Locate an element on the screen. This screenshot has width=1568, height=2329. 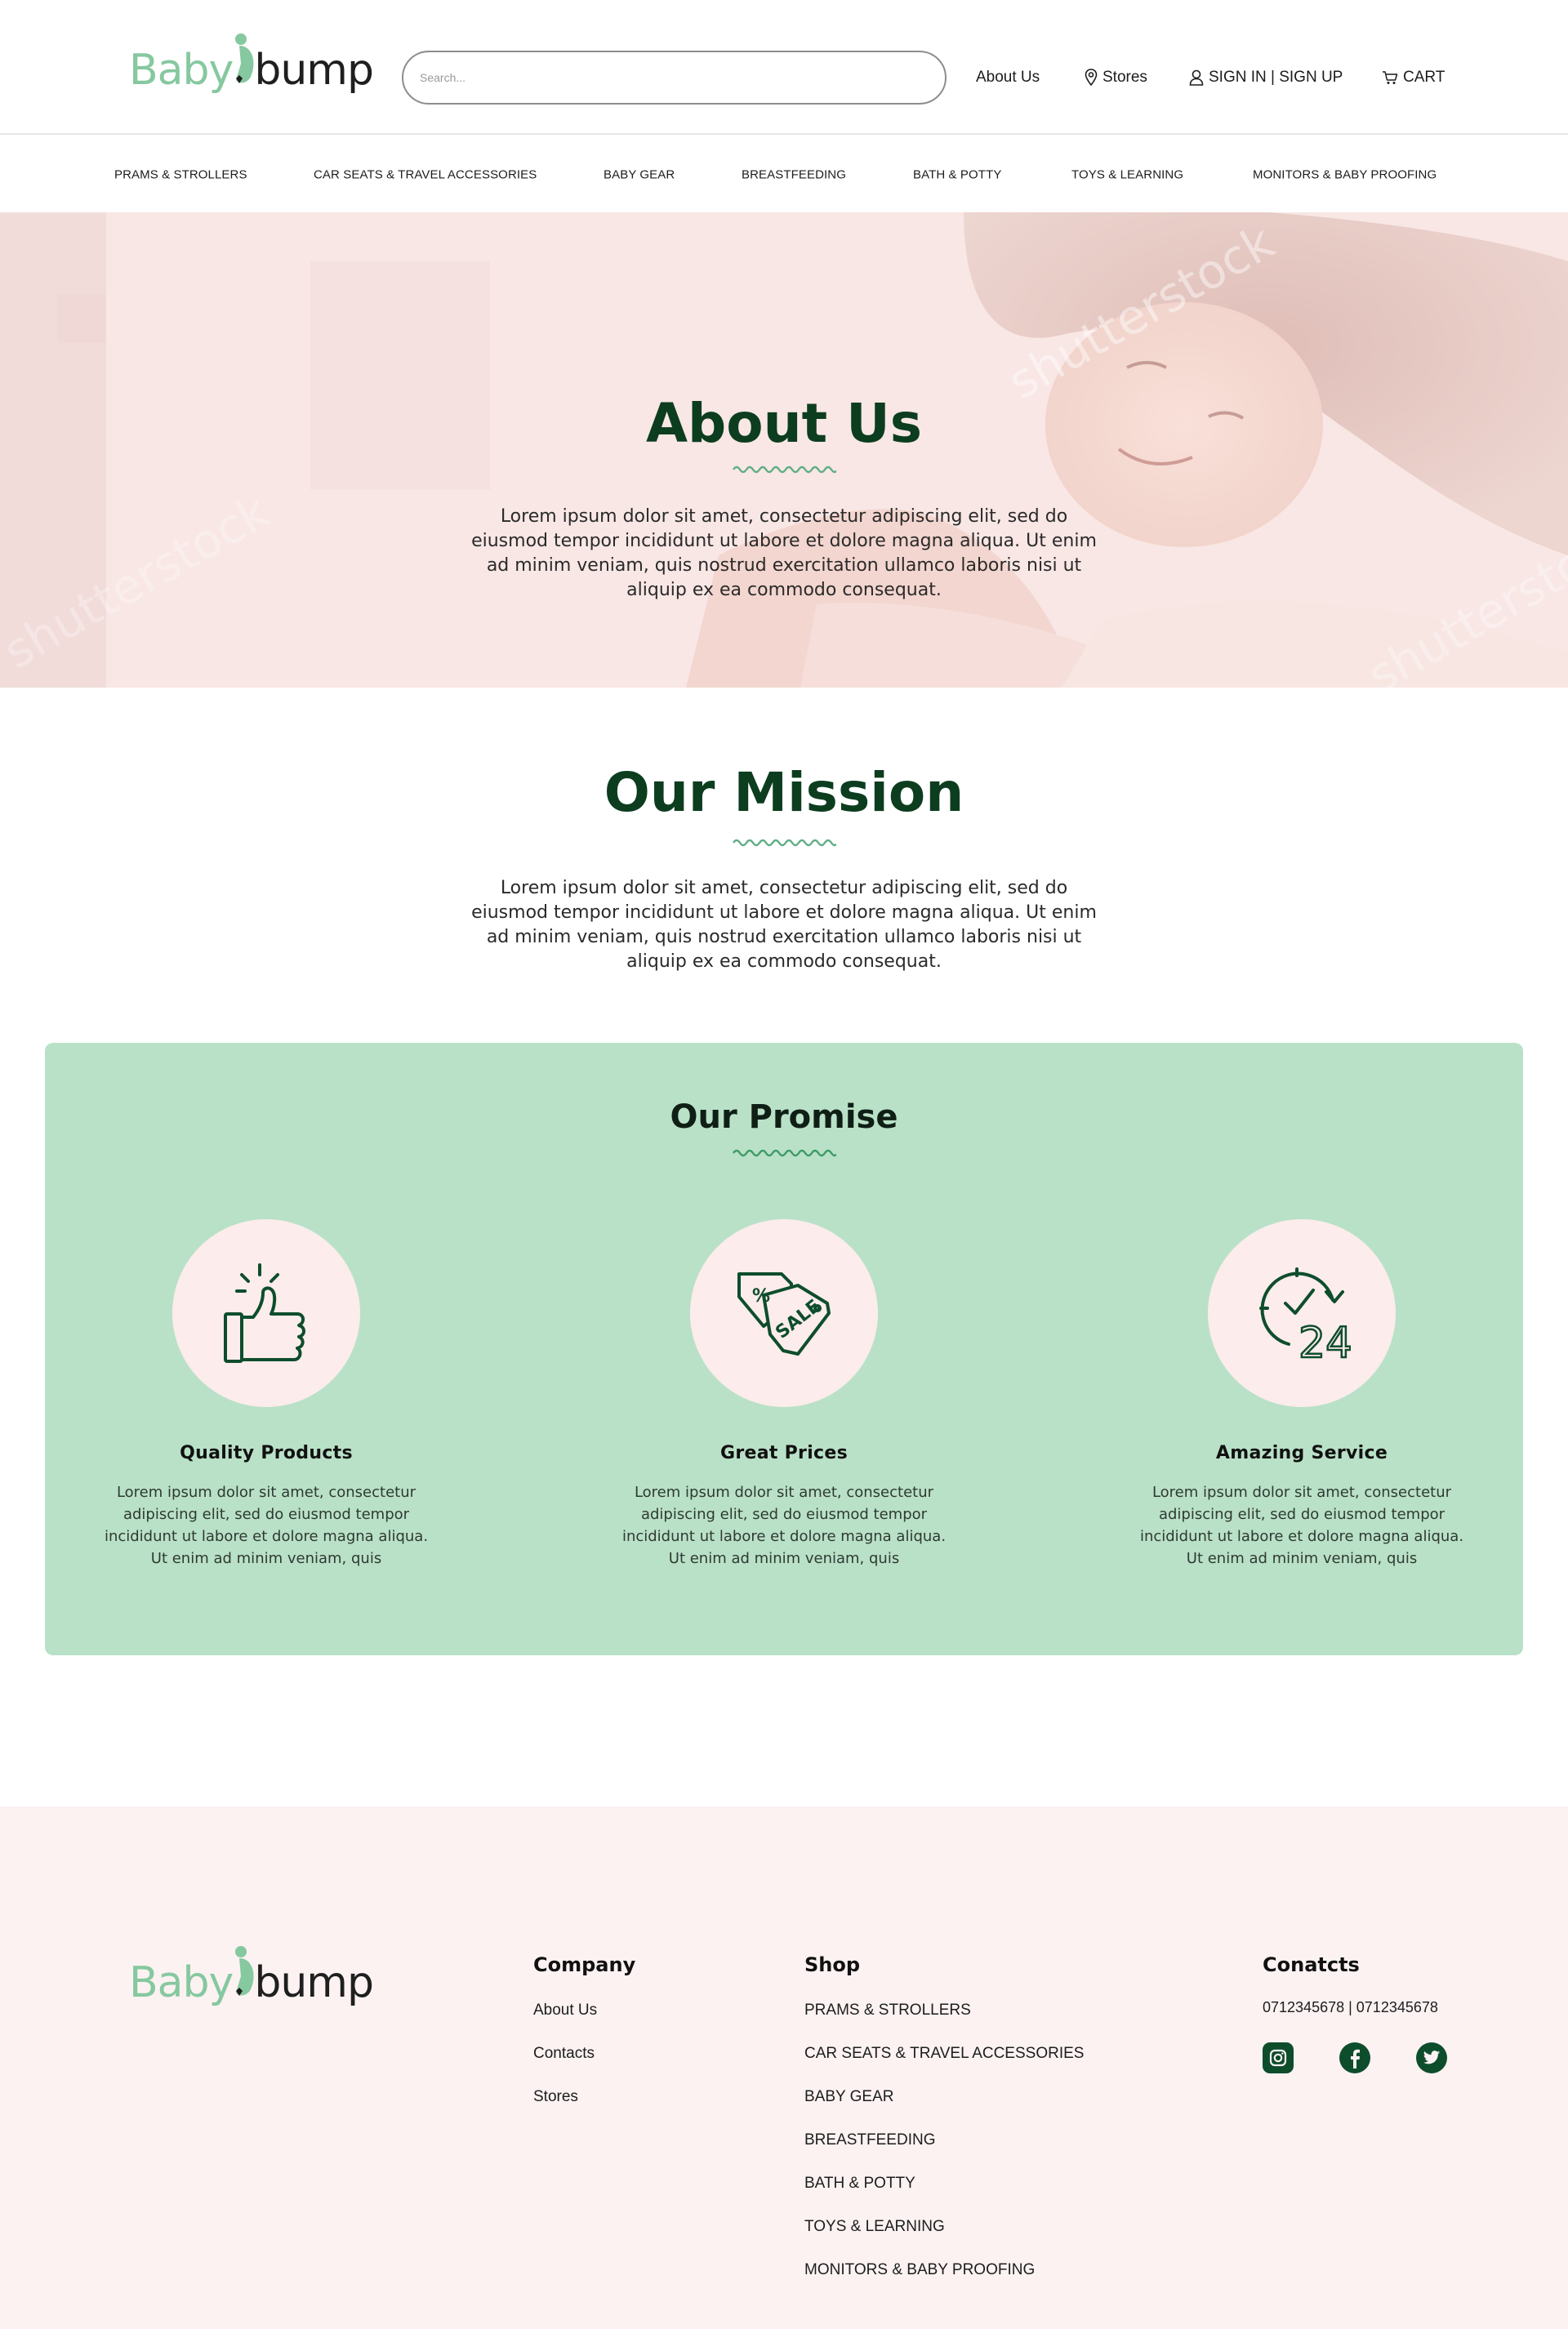
nav-about-us: About Us is located at coordinates (1008, 77).